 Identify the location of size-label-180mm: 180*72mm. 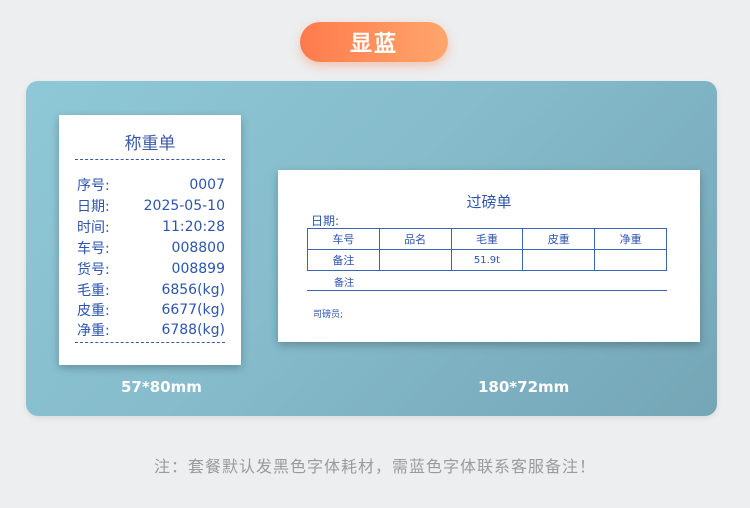
(524, 387).